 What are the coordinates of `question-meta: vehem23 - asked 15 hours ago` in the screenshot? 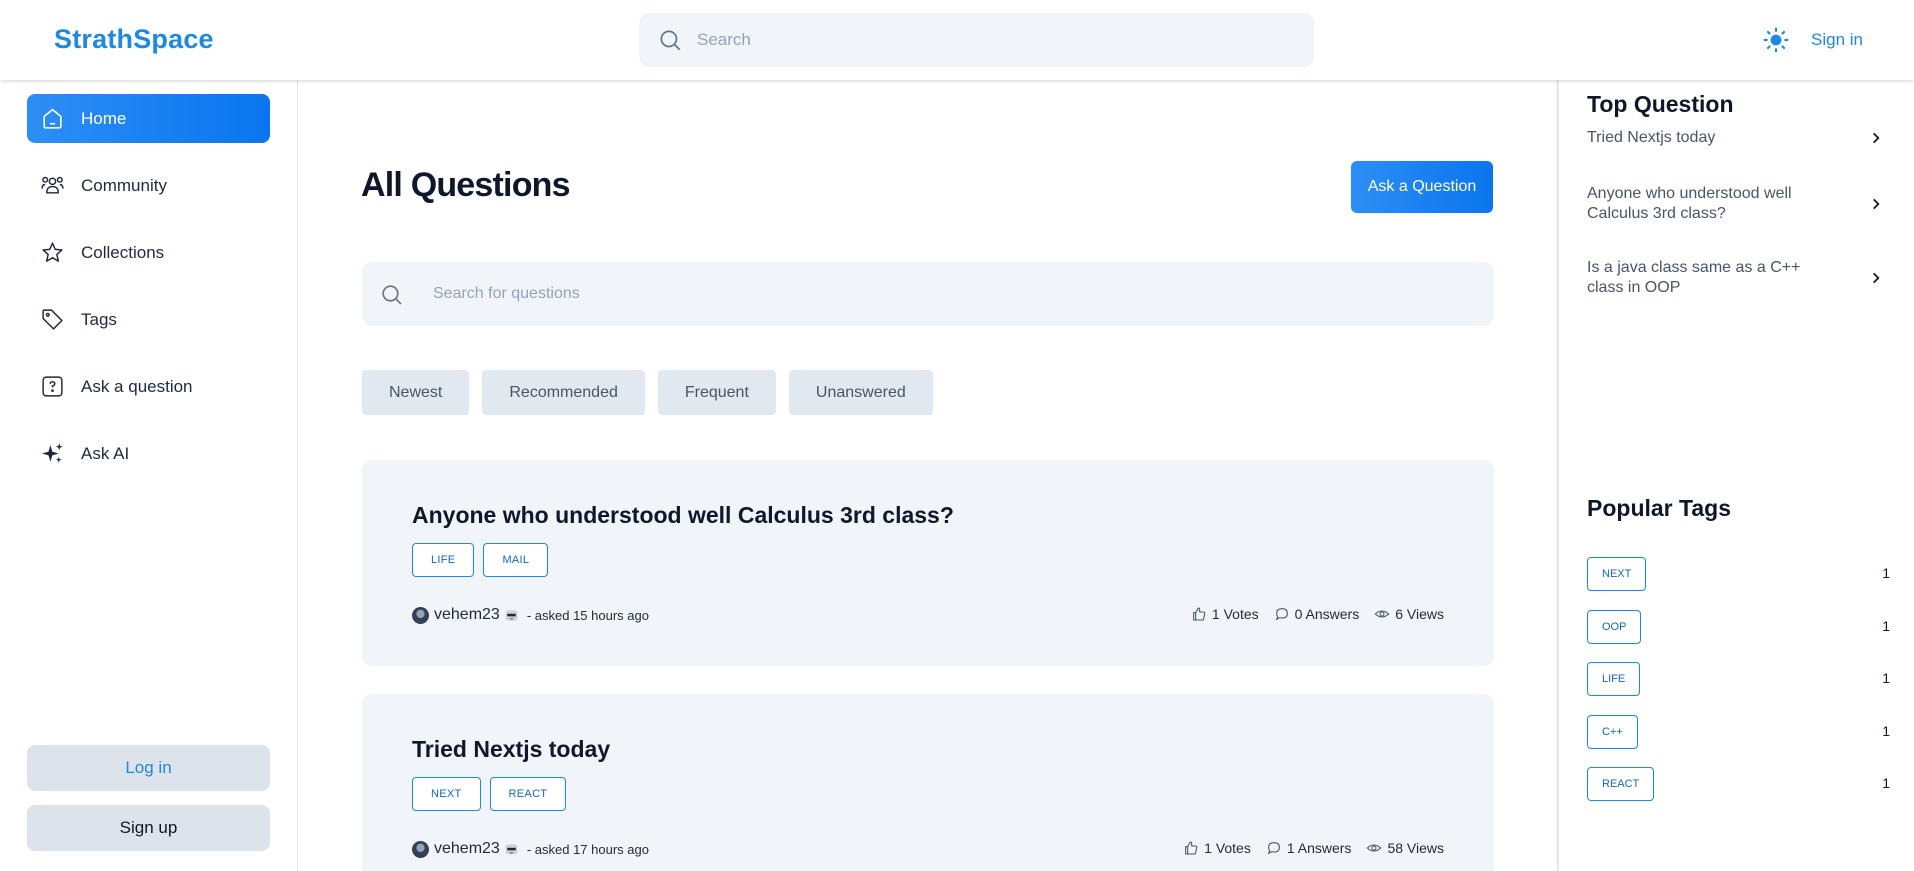 It's located at (530, 615).